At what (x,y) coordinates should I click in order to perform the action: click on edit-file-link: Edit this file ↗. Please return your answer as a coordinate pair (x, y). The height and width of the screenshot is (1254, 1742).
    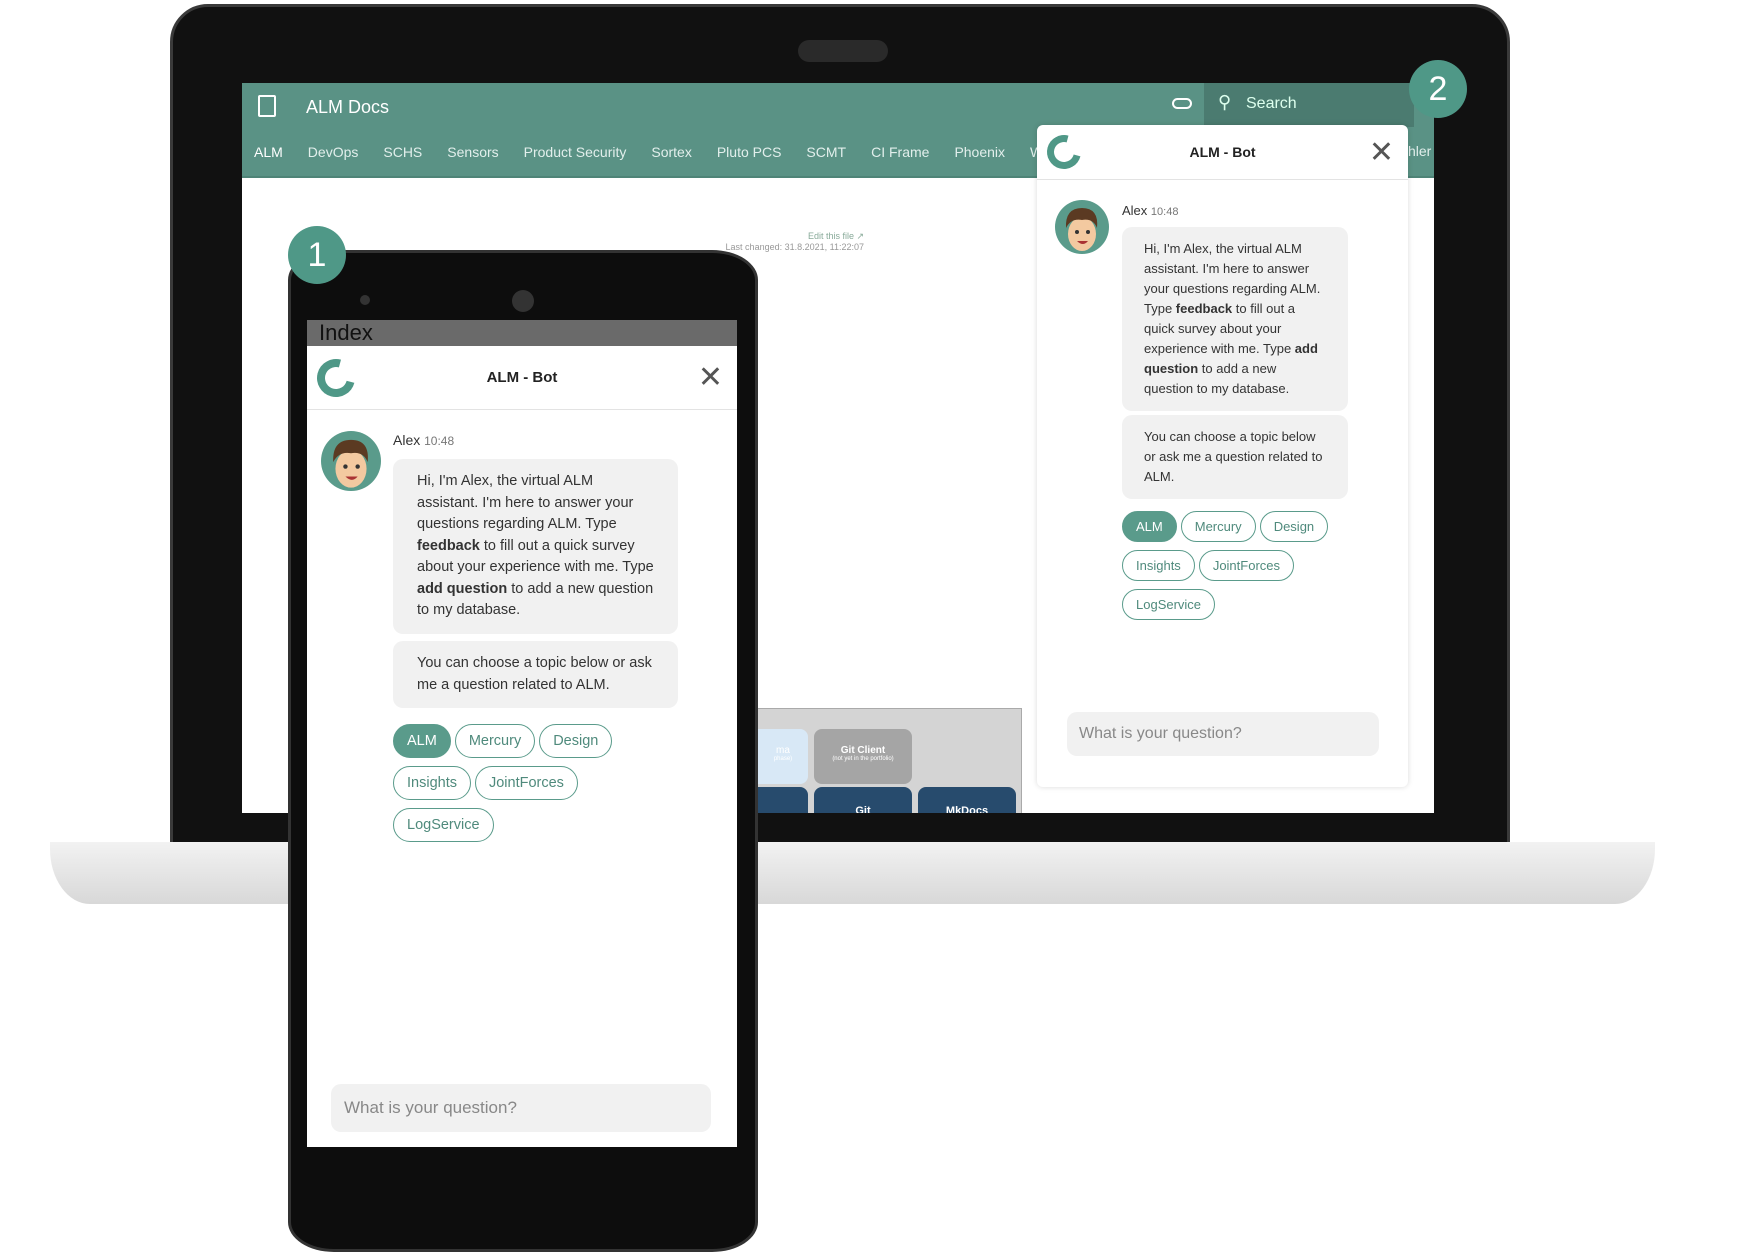
    Looking at the image, I should click on (795, 236).